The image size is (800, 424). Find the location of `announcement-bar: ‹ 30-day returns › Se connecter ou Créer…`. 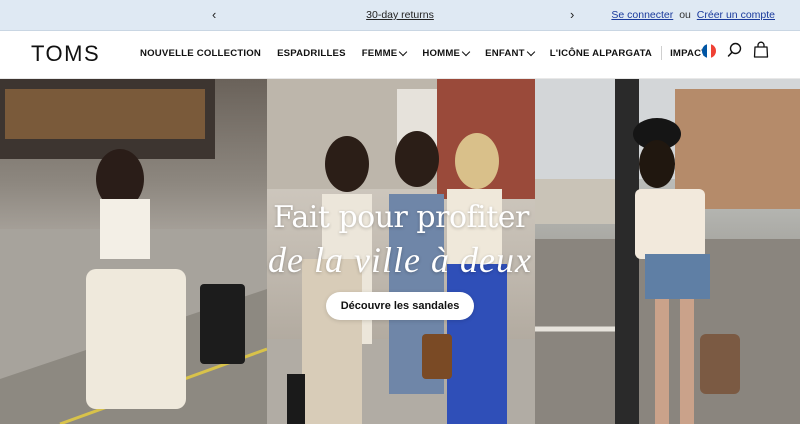

announcement-bar: ‹ 30-day returns › Se connecter ou Créer… is located at coordinates (400, 15).